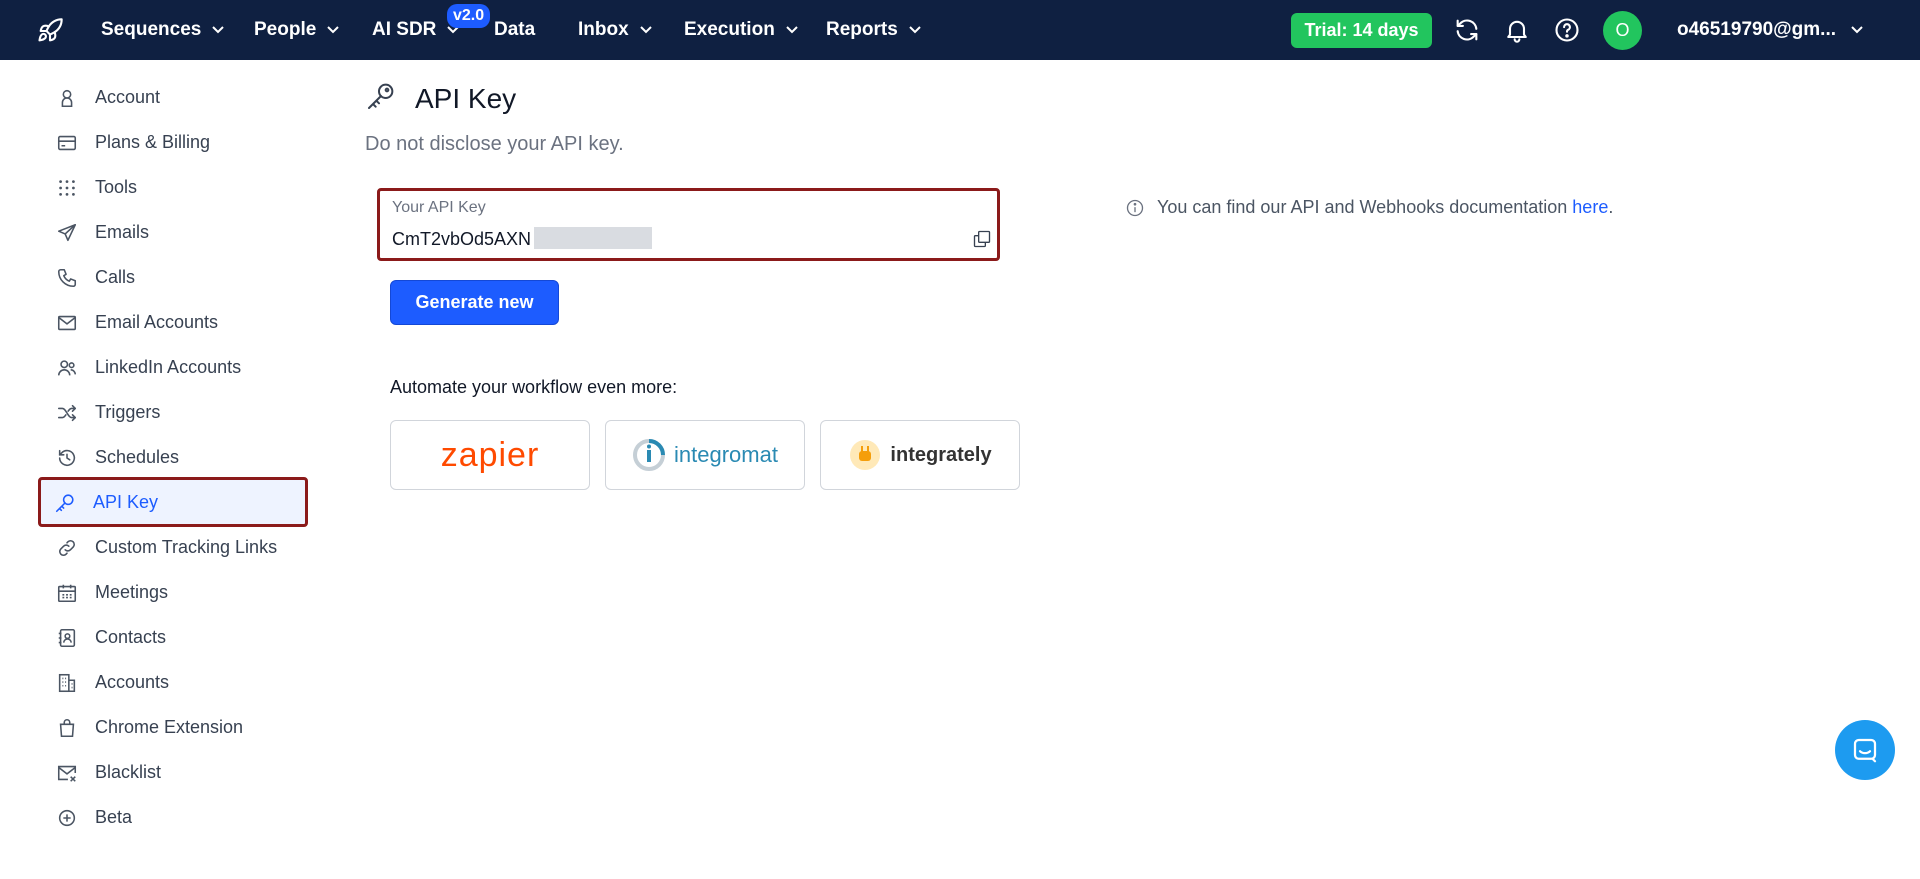 The height and width of the screenshot is (879, 1920). I want to click on grid-icon, so click(67, 188).